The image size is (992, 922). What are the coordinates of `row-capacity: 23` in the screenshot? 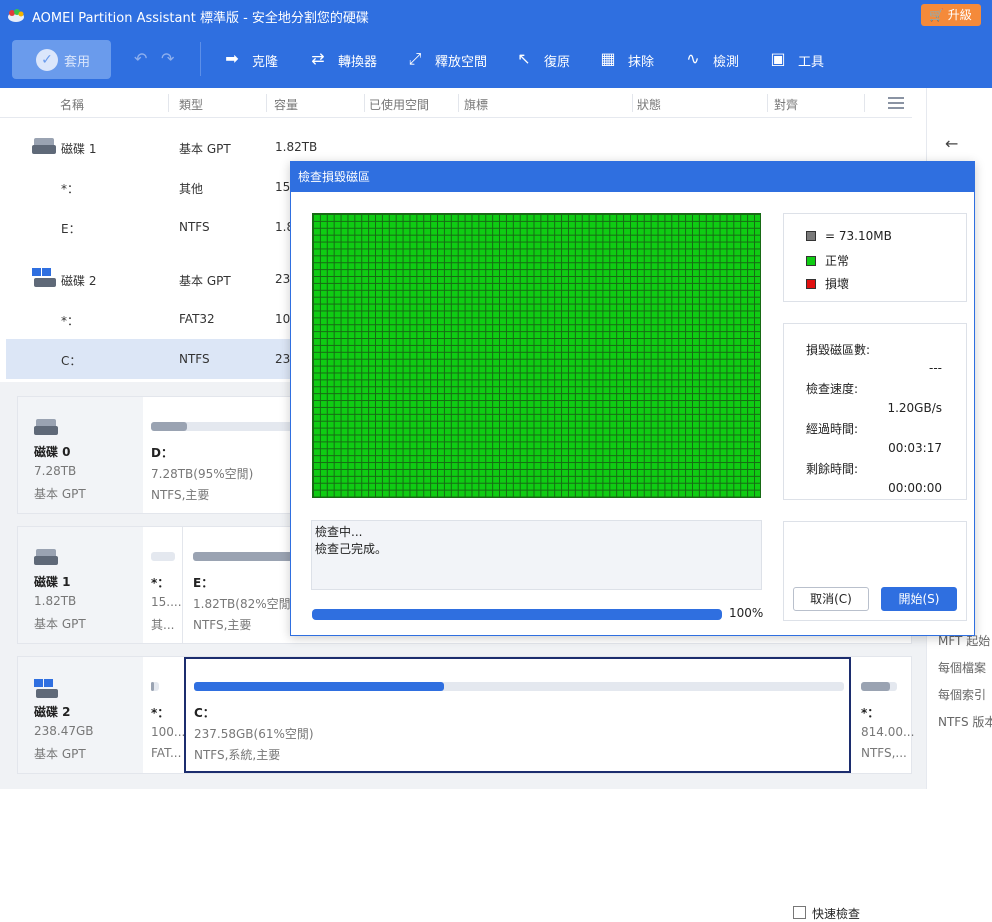 It's located at (283, 359).